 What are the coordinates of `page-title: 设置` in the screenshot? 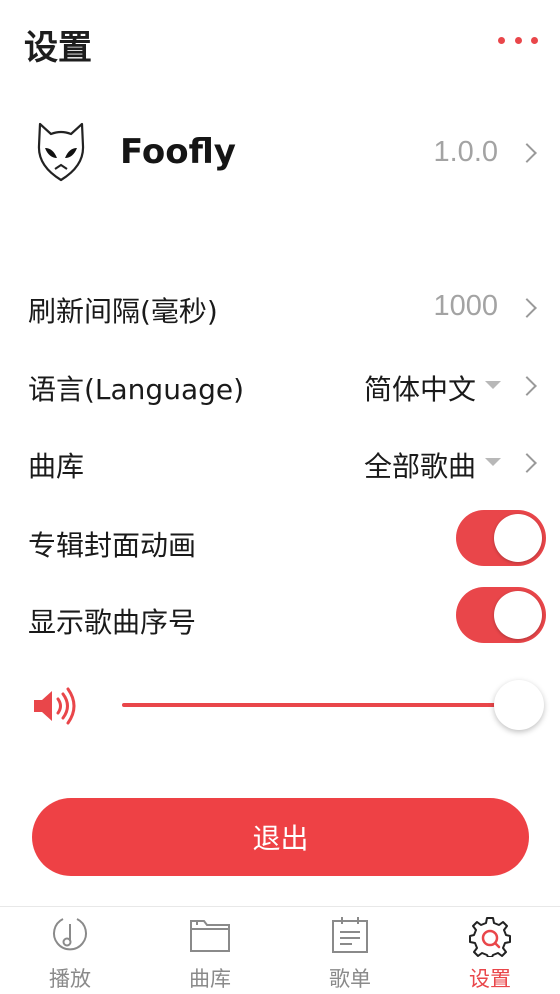 It's located at (58, 48).